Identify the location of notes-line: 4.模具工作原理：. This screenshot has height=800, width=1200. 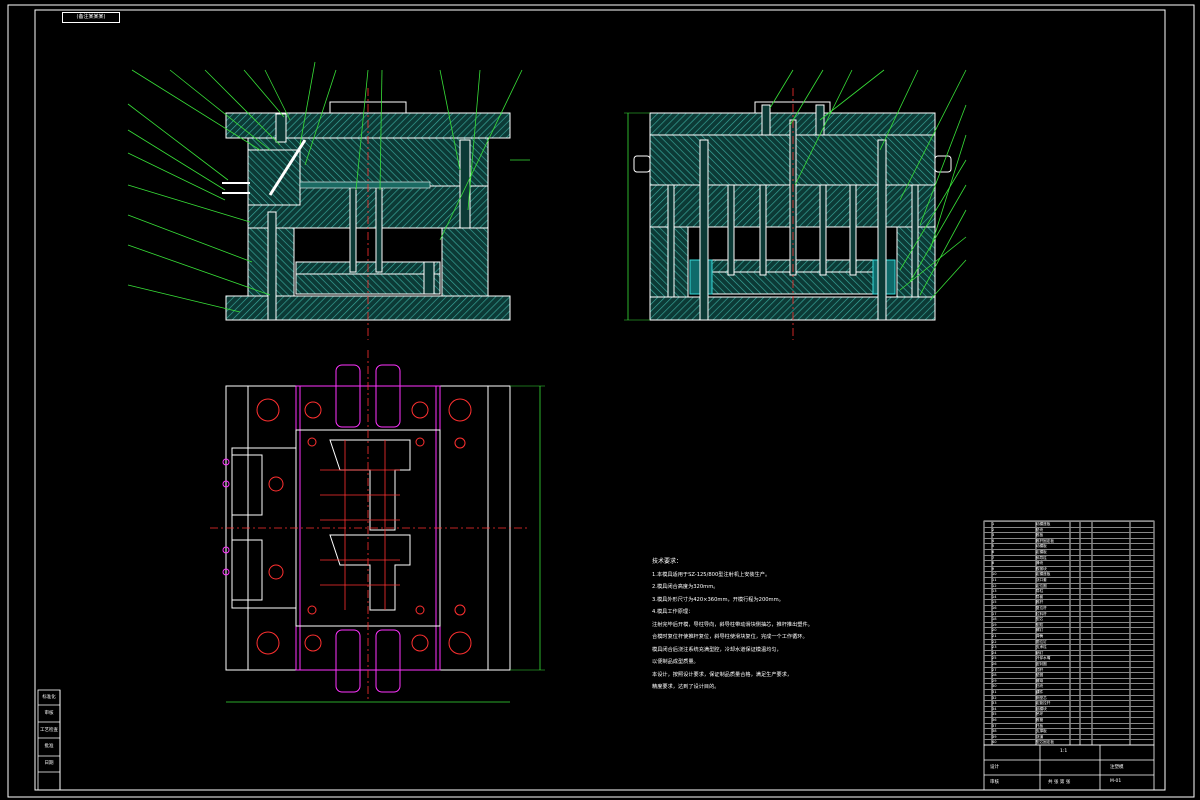
(673, 612).